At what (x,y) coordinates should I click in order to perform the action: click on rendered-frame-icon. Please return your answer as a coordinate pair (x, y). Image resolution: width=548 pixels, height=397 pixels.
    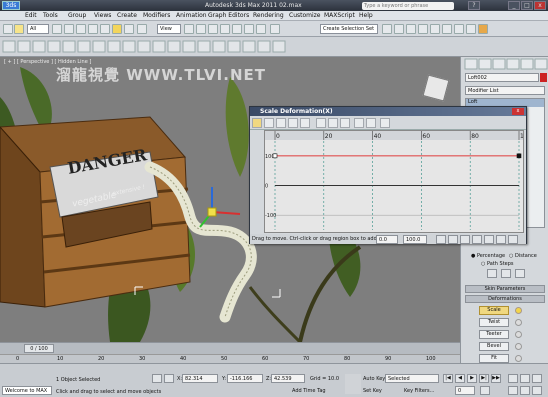
    Looking at the image, I should click on (471, 29).